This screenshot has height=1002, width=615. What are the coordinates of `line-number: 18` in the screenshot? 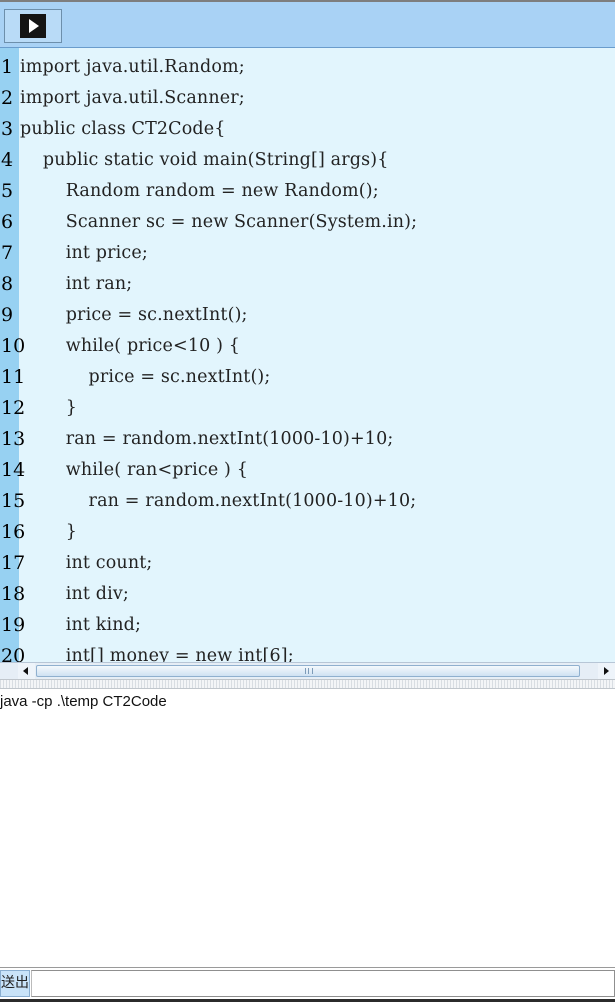 It's located at (13, 594).